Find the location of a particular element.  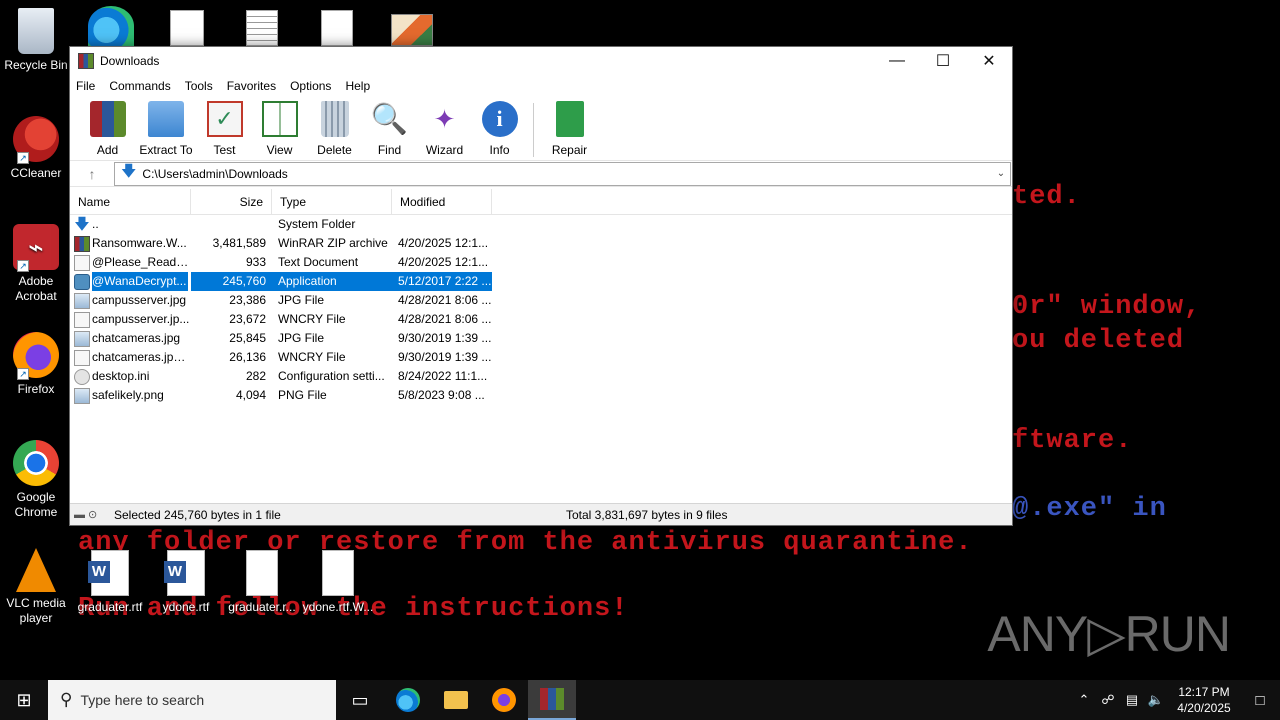

search-box: ⚲ Type here to search is located at coordinates (192, 700).